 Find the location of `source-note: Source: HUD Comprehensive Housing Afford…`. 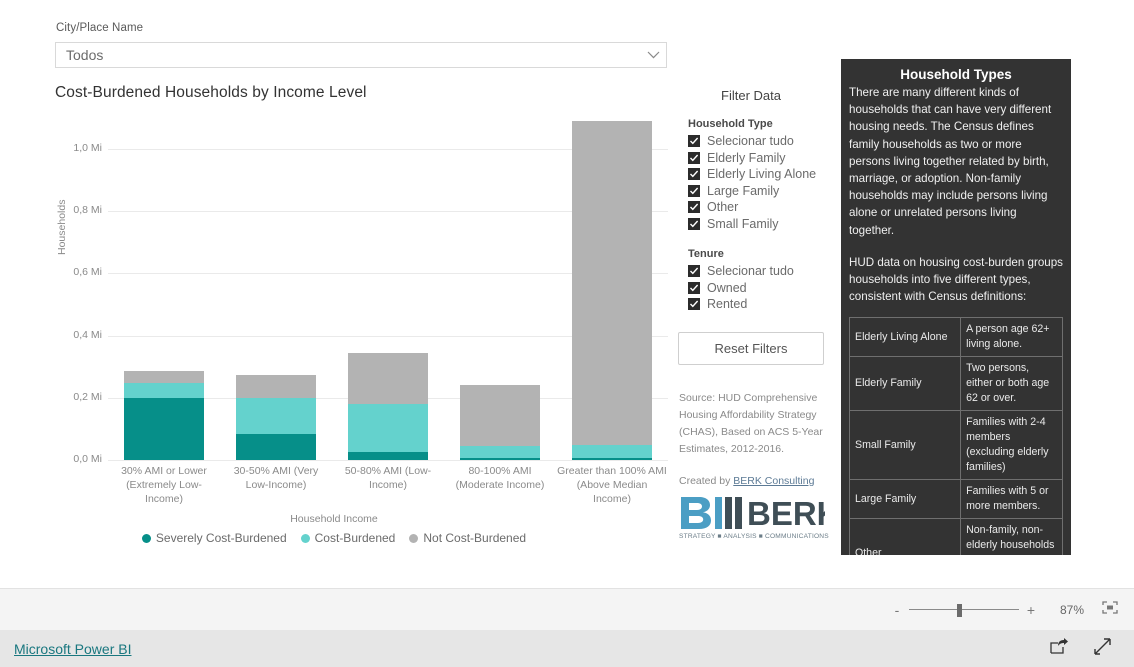

source-note: Source: HUD Comprehensive Housing Afford… is located at coordinates (751, 423).